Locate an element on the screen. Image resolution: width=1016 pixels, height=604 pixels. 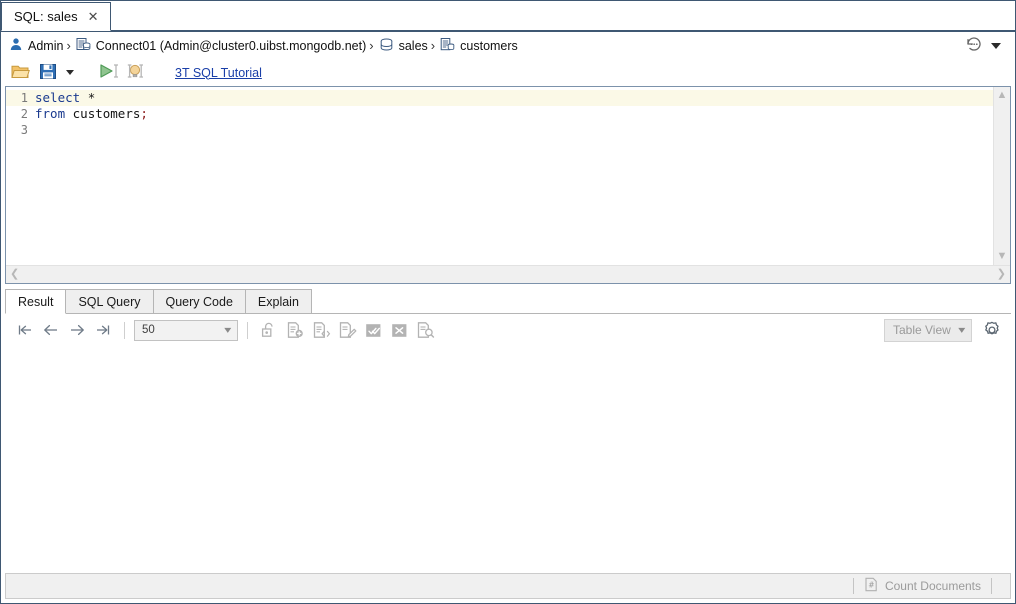
page-size-value: 50 is located at coordinates (148, 330).